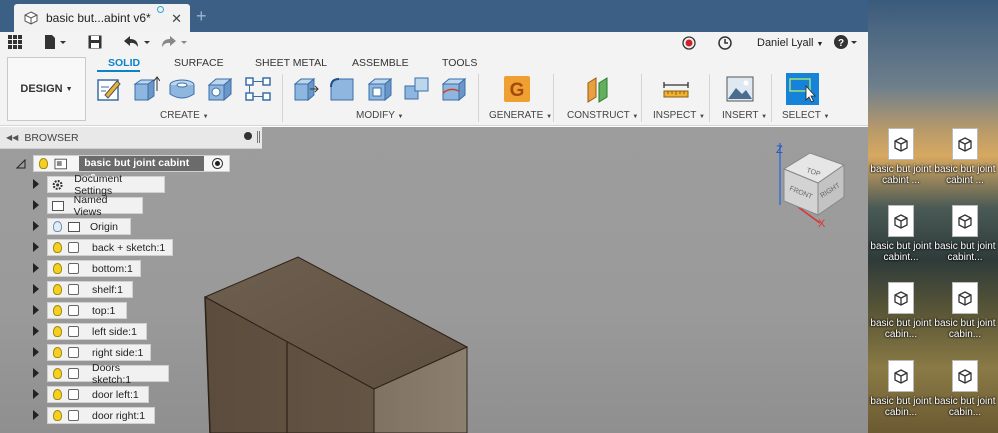  What do you see at coordinates (220, 89) in the screenshot?
I see `hole-icon` at bounding box center [220, 89].